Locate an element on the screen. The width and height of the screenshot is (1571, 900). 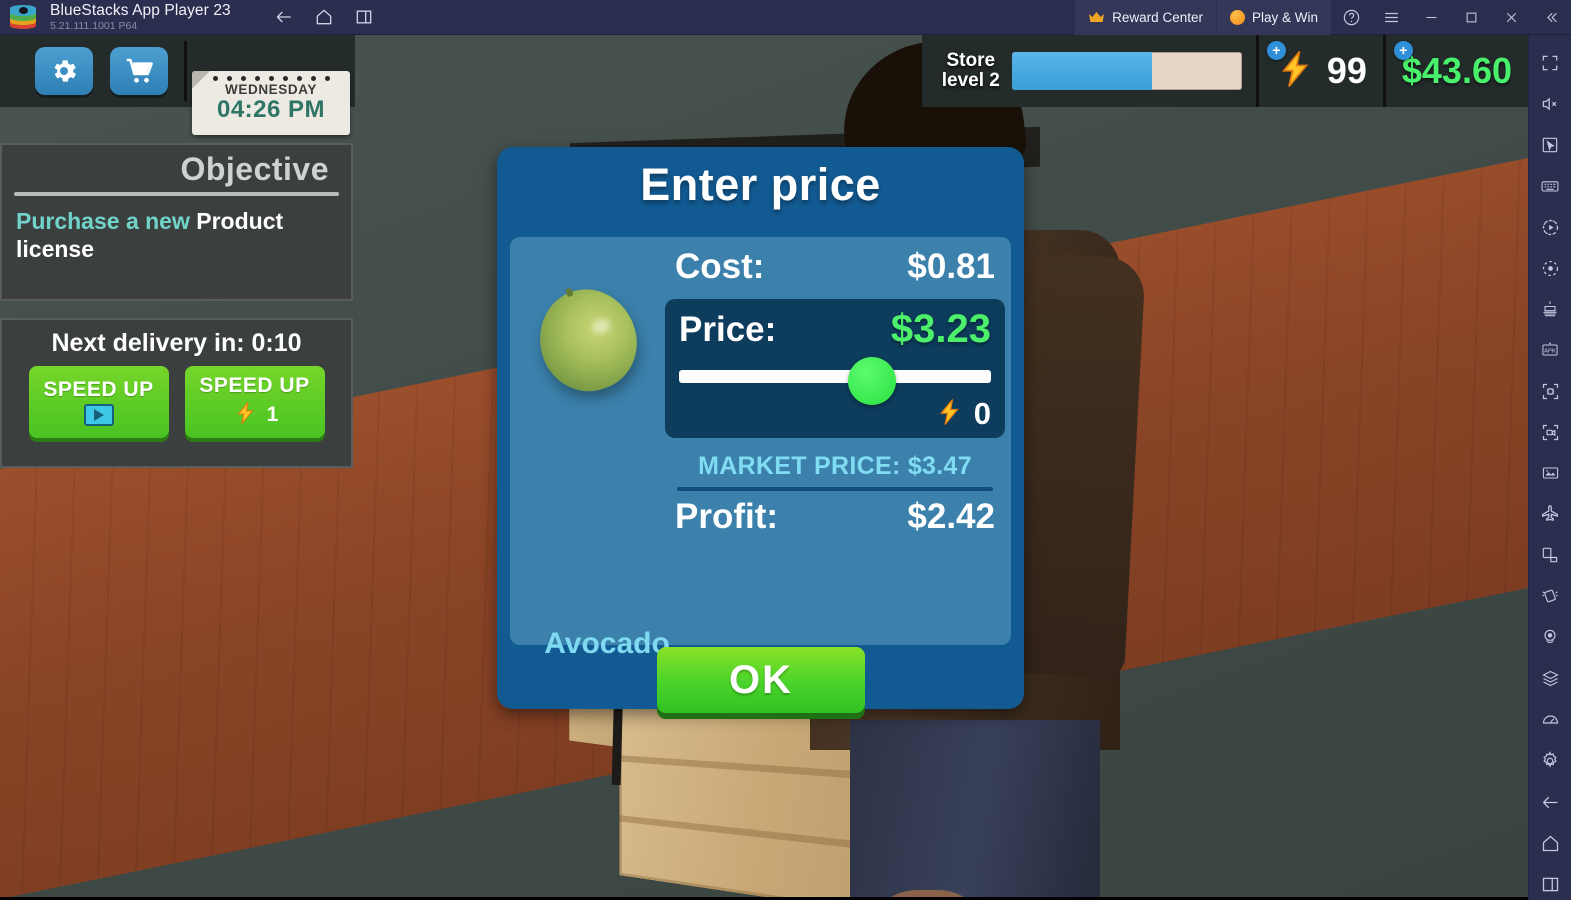
gear-icon is located at coordinates (65, 71).